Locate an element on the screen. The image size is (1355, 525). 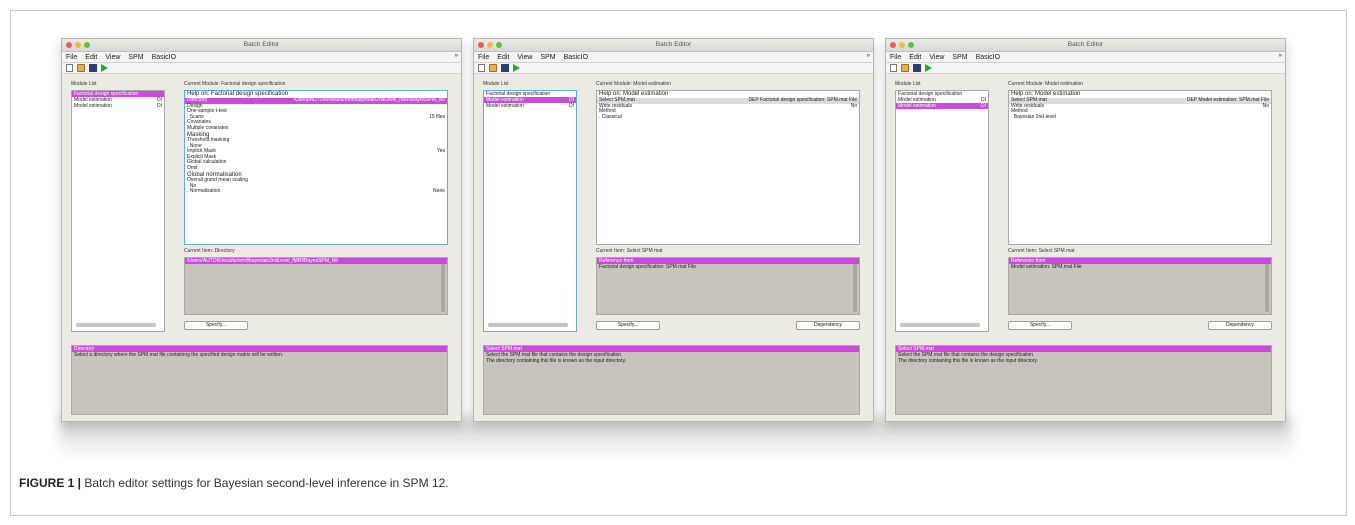
field-label: . Classical is located at coordinates (610, 116).